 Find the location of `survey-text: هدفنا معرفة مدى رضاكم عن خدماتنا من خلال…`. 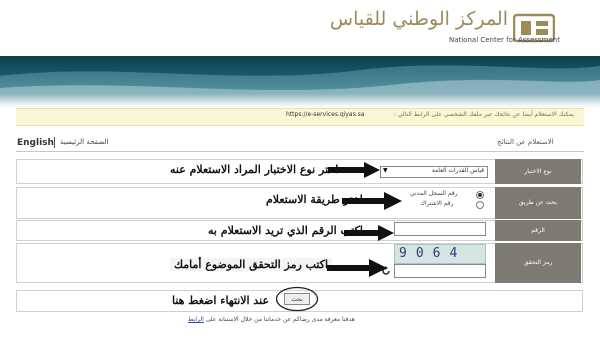

survey-text: هدفنا معرفة مدى رضاكم عن خدماتنا من خلال… is located at coordinates (280, 319).